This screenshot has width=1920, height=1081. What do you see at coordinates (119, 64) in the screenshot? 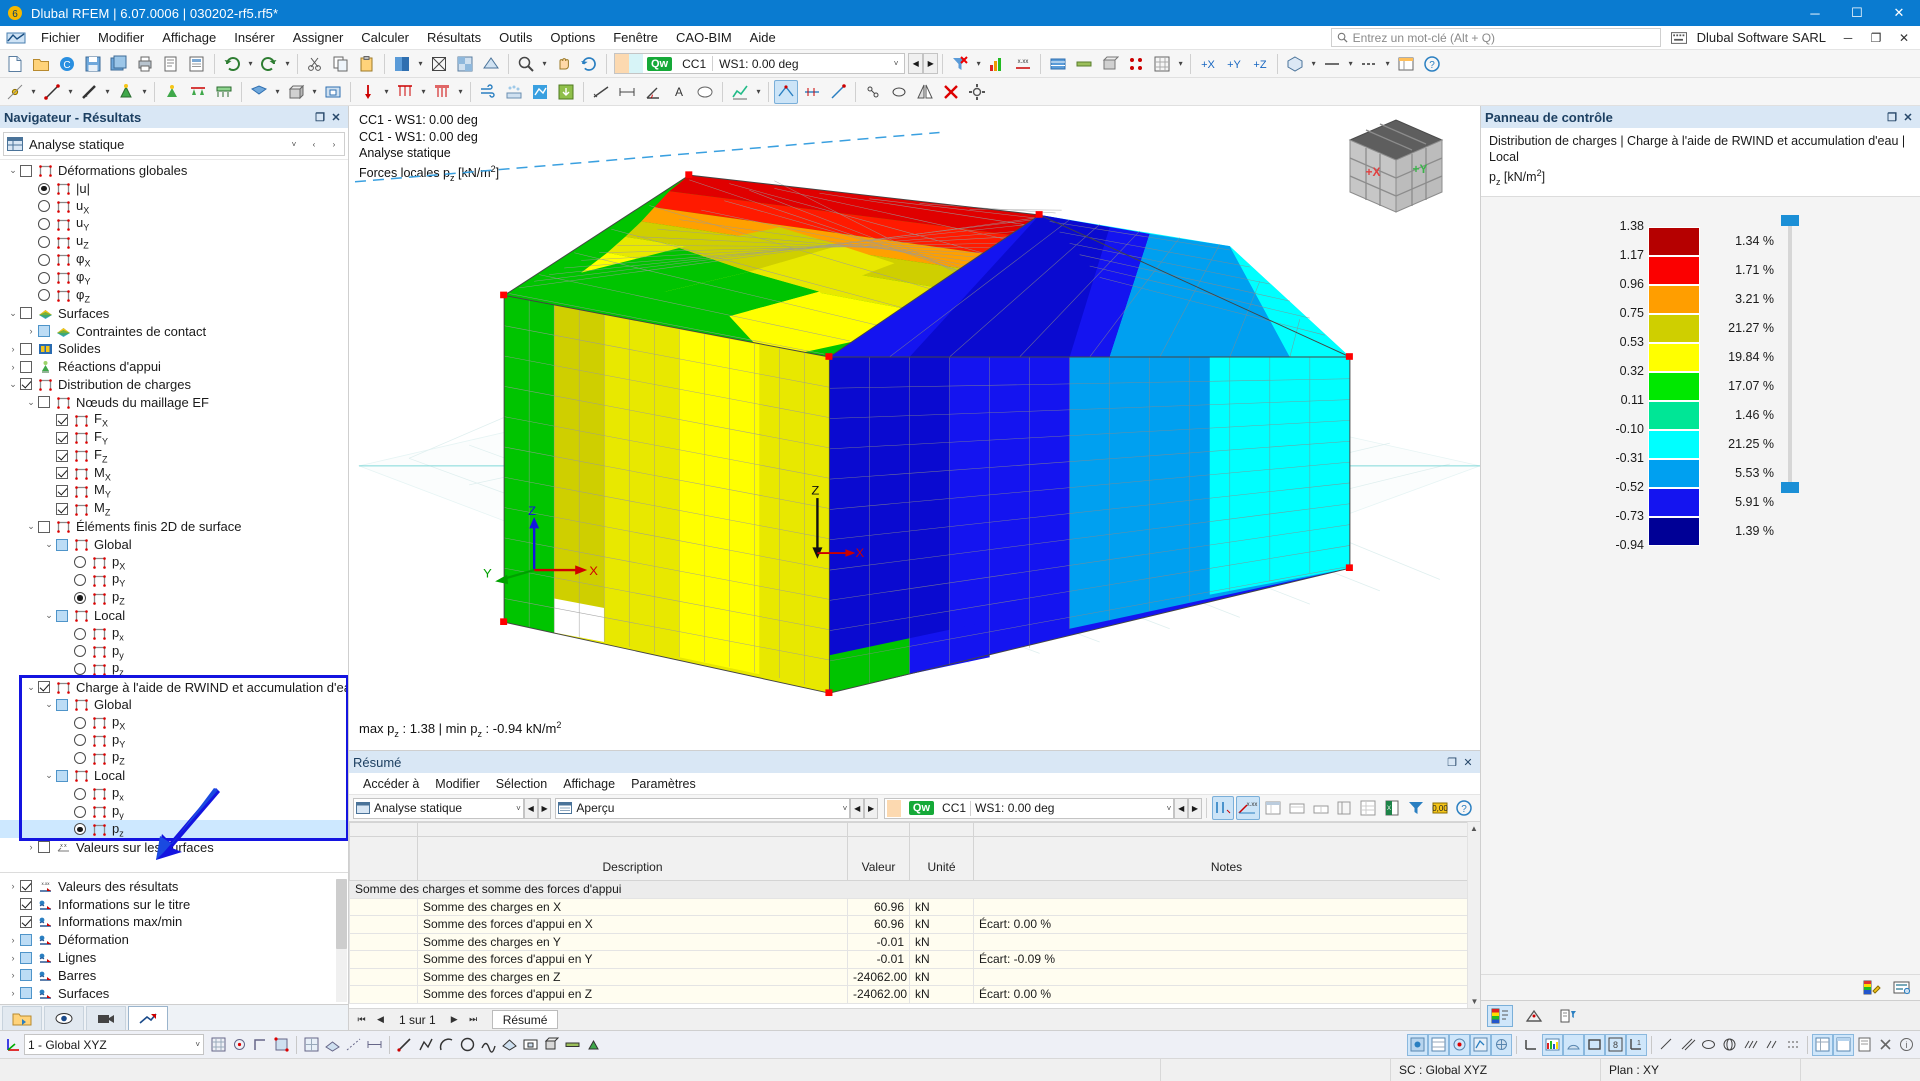
I see `save-all-icon` at bounding box center [119, 64].